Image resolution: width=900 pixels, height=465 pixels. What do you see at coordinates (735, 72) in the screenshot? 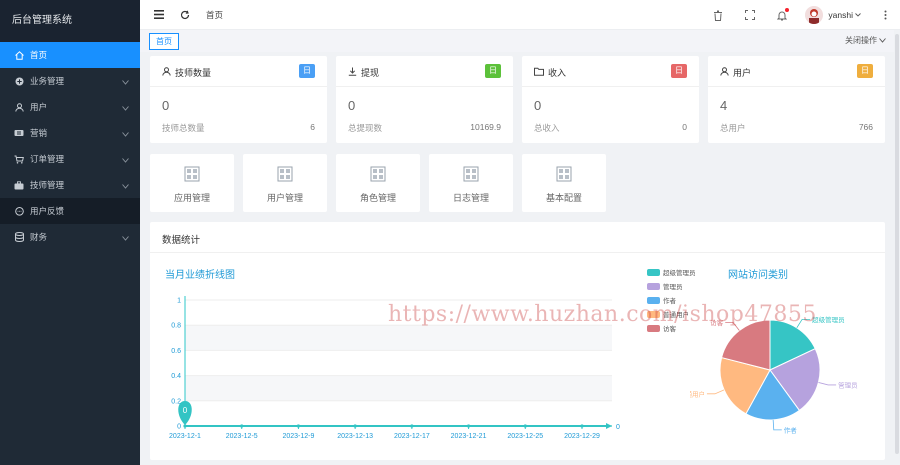
I see `stat-card-header: 用户` at bounding box center [735, 72].